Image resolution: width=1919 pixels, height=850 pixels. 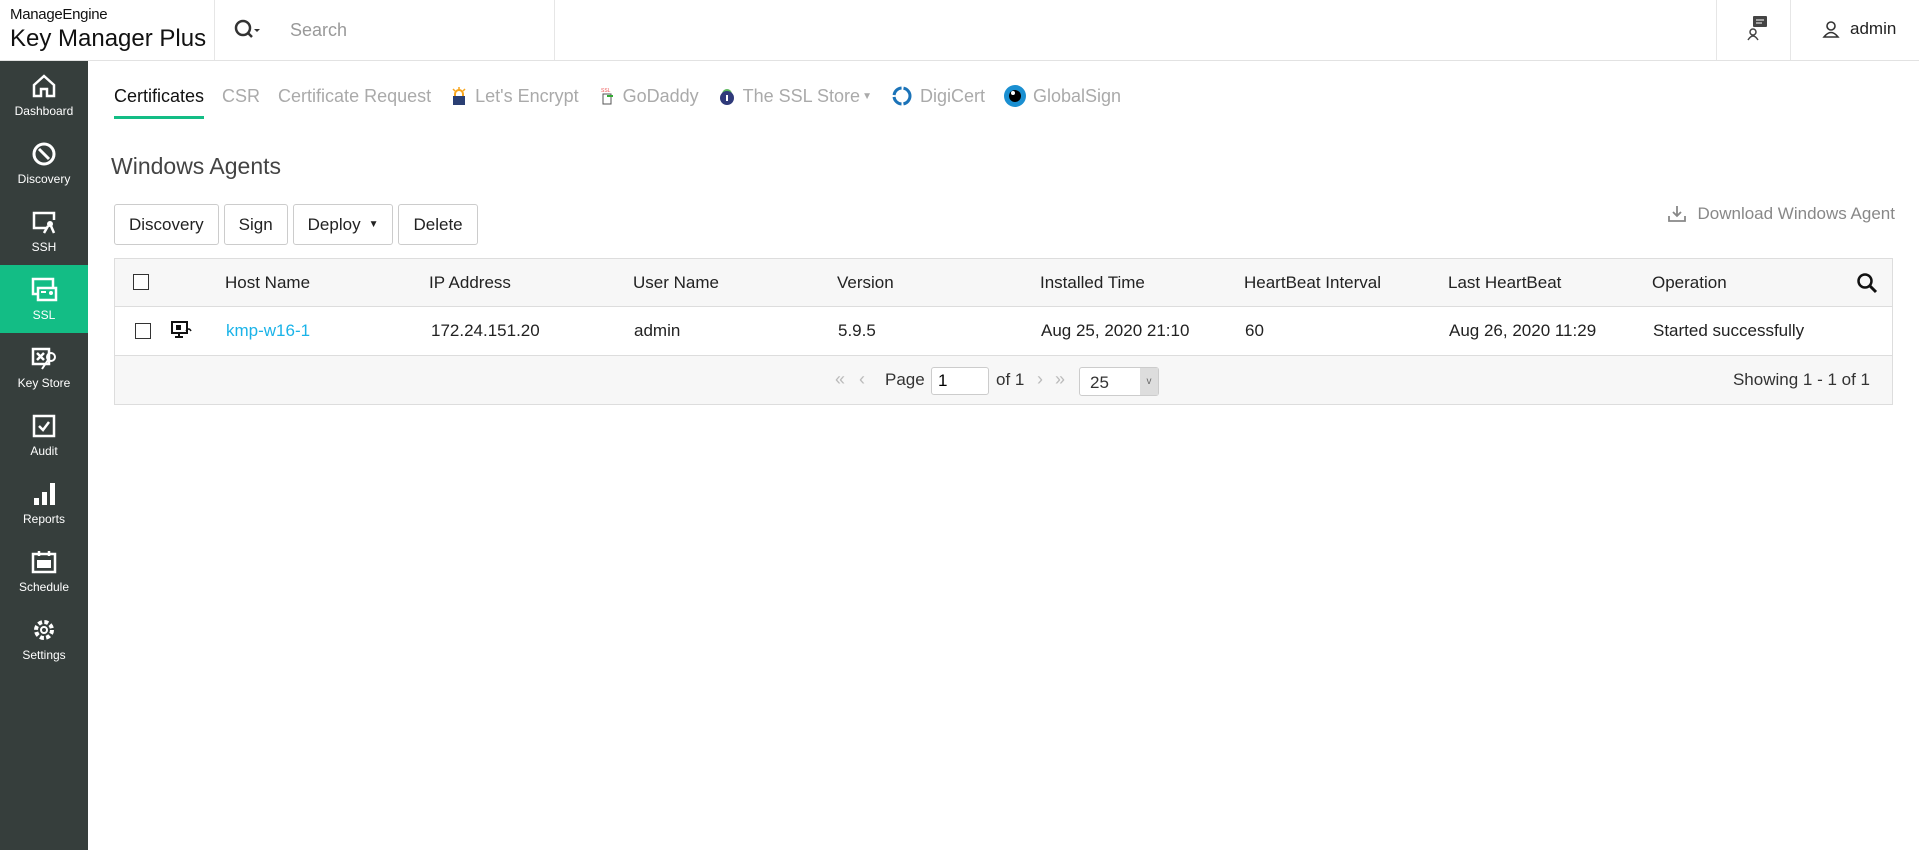 I want to click on sidebar-label: Settings, so click(x=44, y=655).